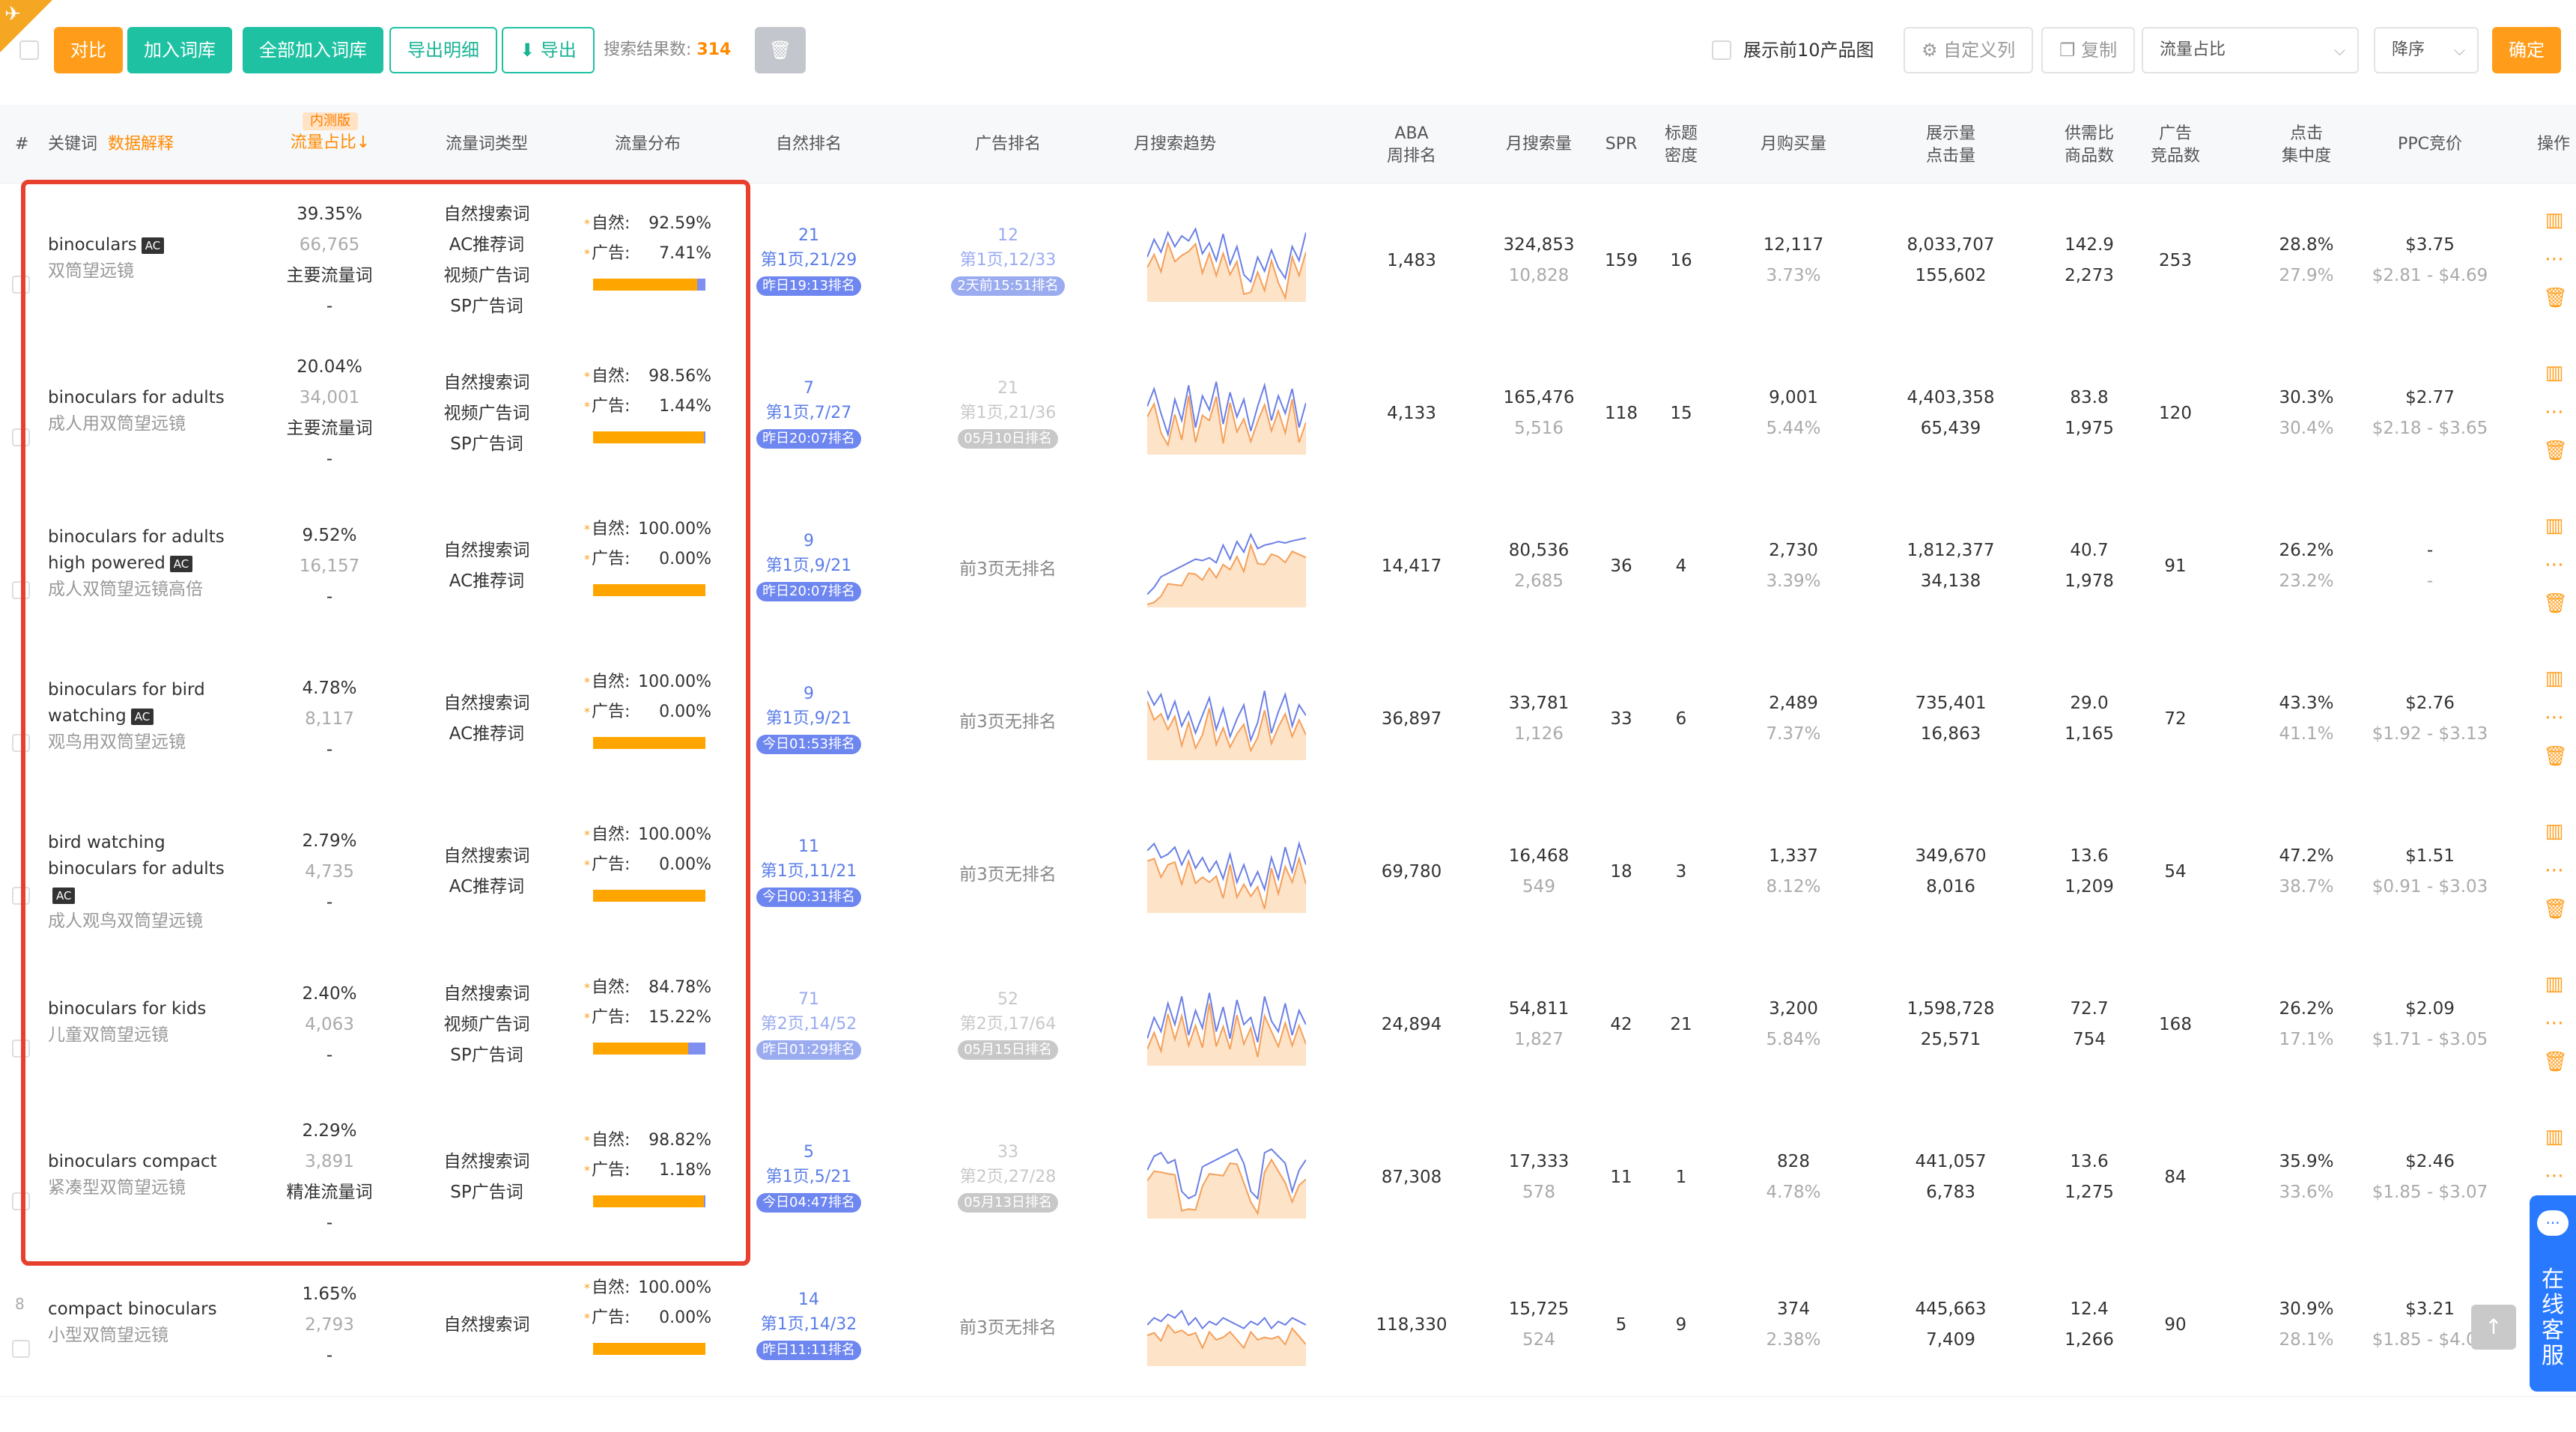  What do you see at coordinates (88, 50) in the screenshot?
I see `compare-button: 对比` at bounding box center [88, 50].